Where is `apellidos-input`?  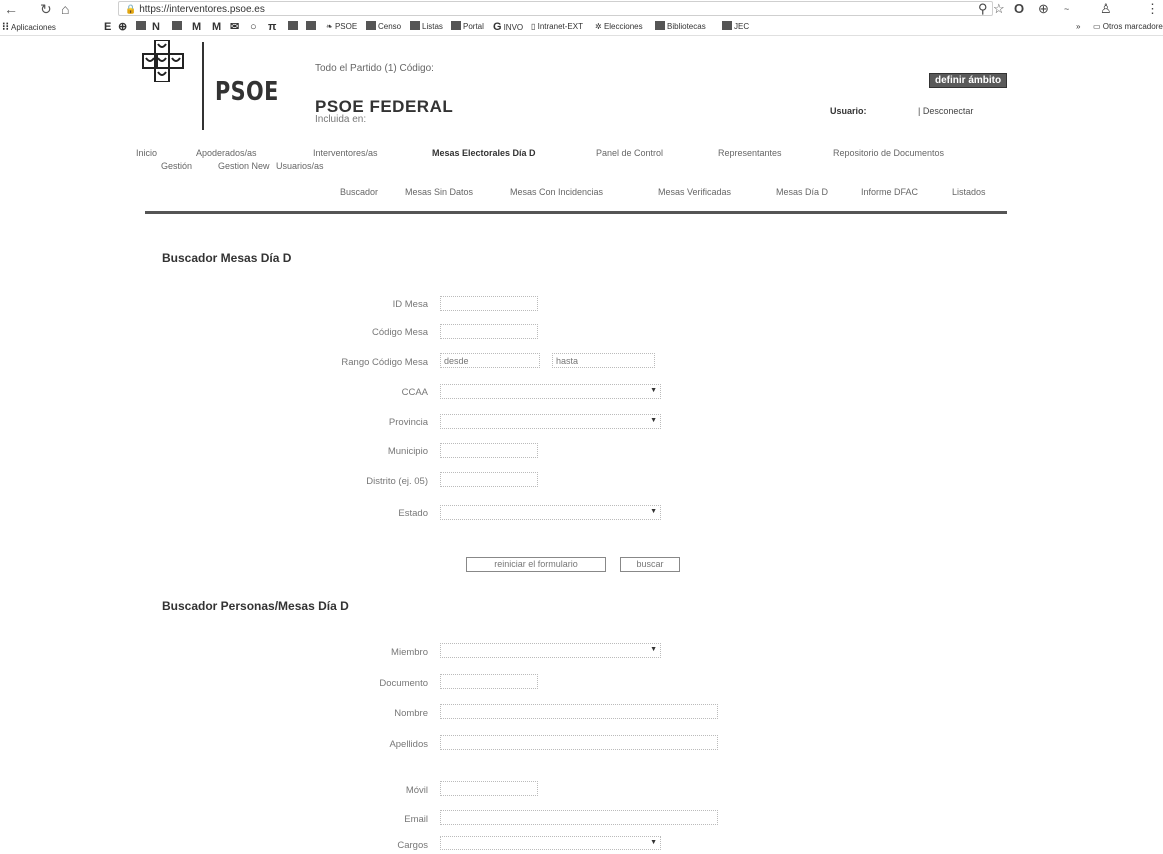
apellidos-input is located at coordinates (579, 742).